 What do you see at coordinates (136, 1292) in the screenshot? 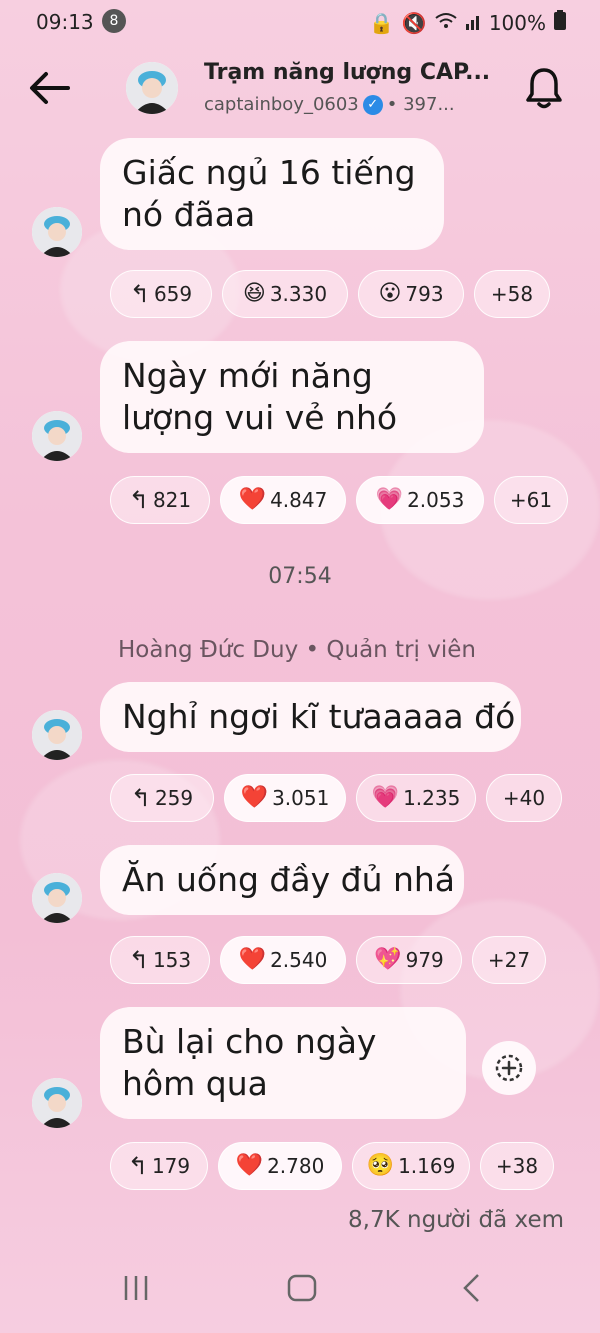
I see `recent-apps-icon` at bounding box center [136, 1292].